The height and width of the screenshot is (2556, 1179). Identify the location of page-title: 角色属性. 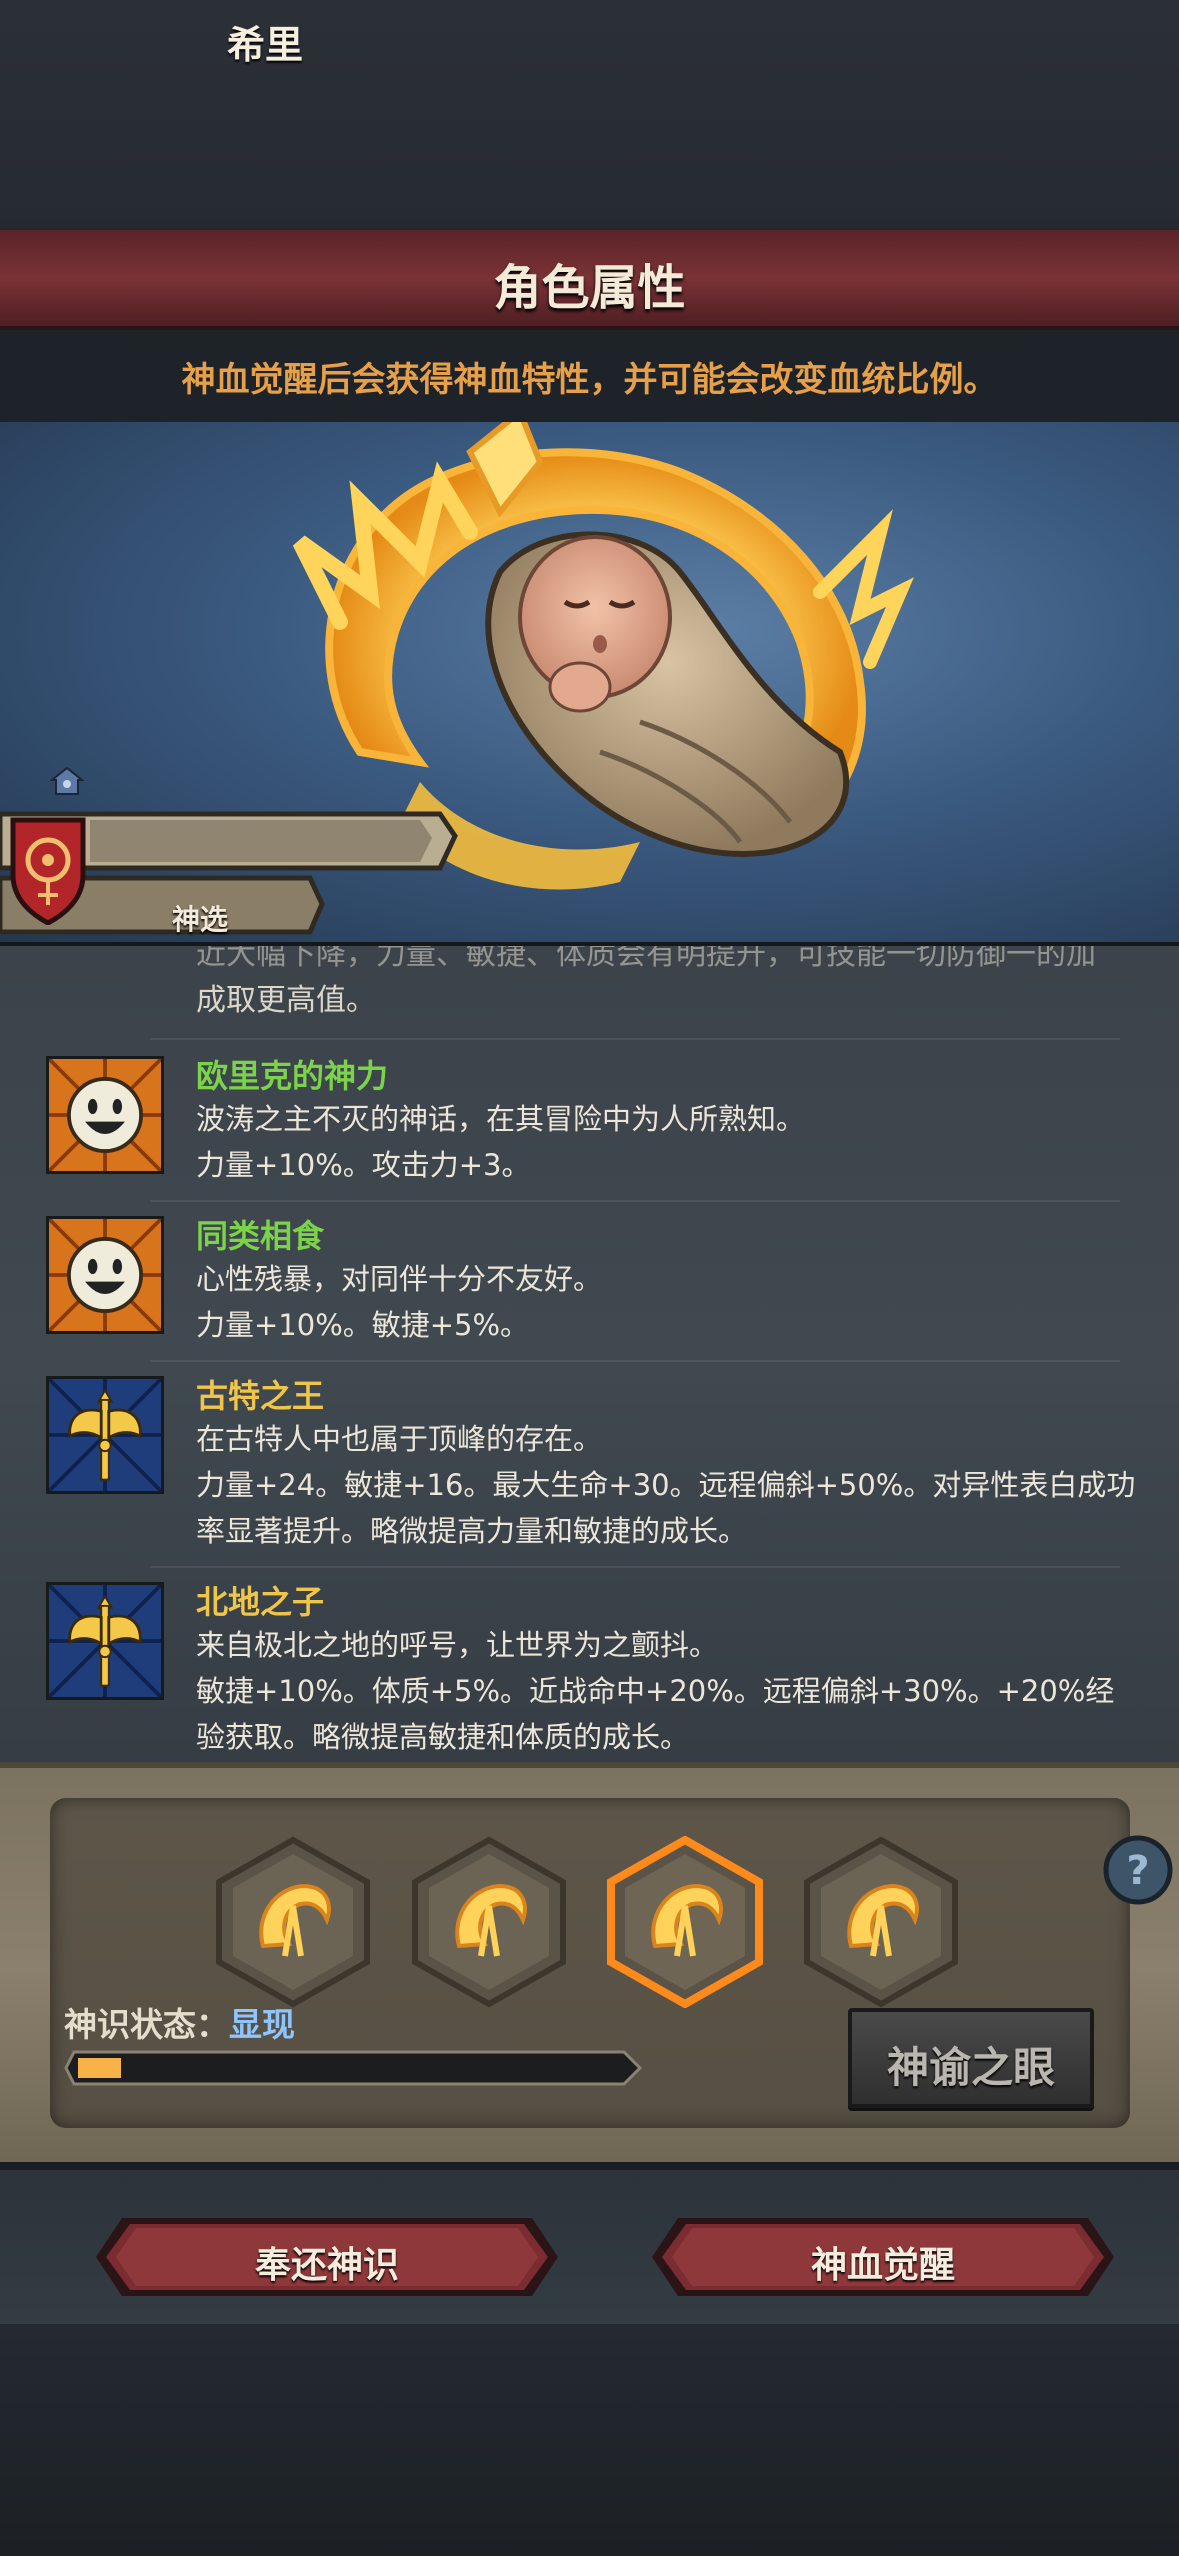
(589, 288).